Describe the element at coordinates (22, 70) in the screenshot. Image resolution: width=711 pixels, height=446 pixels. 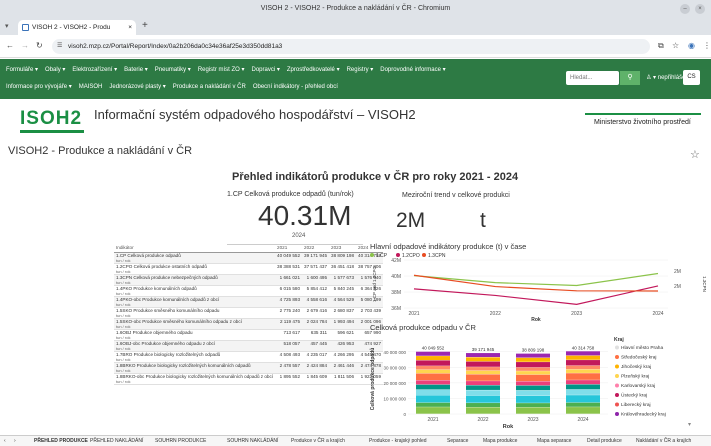
I see `nav-item: Formuláře ▾` at that location.